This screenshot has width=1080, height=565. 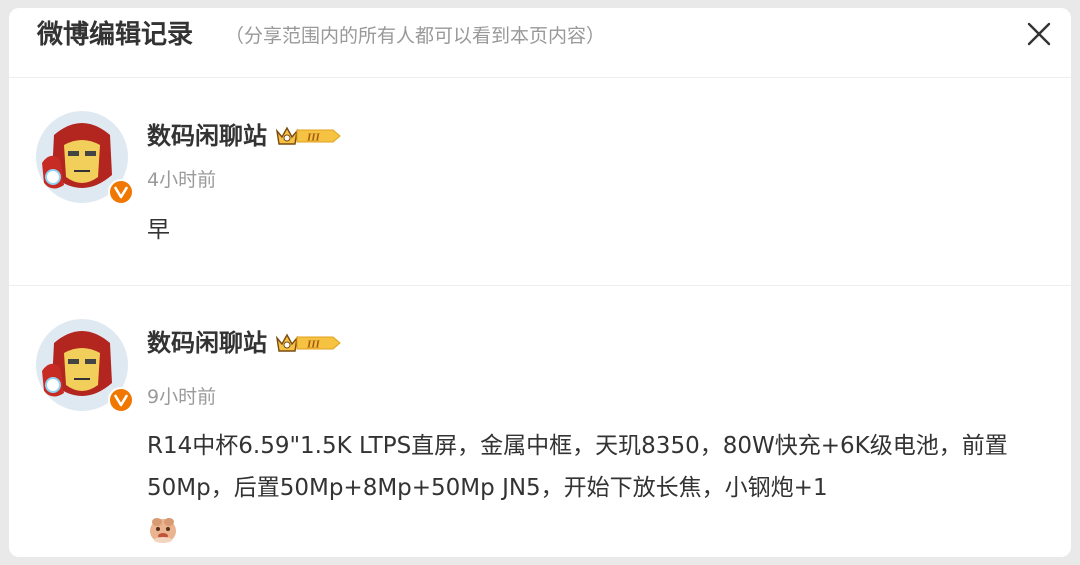 What do you see at coordinates (158, 230) in the screenshot?
I see `post-content: 早` at bounding box center [158, 230].